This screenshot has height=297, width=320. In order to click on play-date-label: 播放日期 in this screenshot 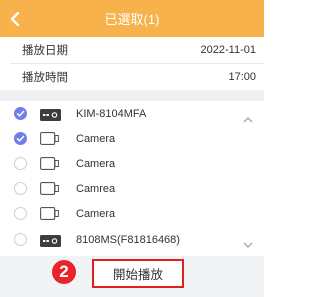, I will do `click(45, 51)`.